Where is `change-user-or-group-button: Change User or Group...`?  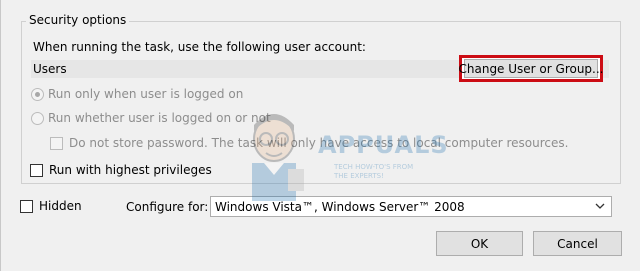
change-user-or-group-button: Change User or Group... is located at coordinates (531, 68).